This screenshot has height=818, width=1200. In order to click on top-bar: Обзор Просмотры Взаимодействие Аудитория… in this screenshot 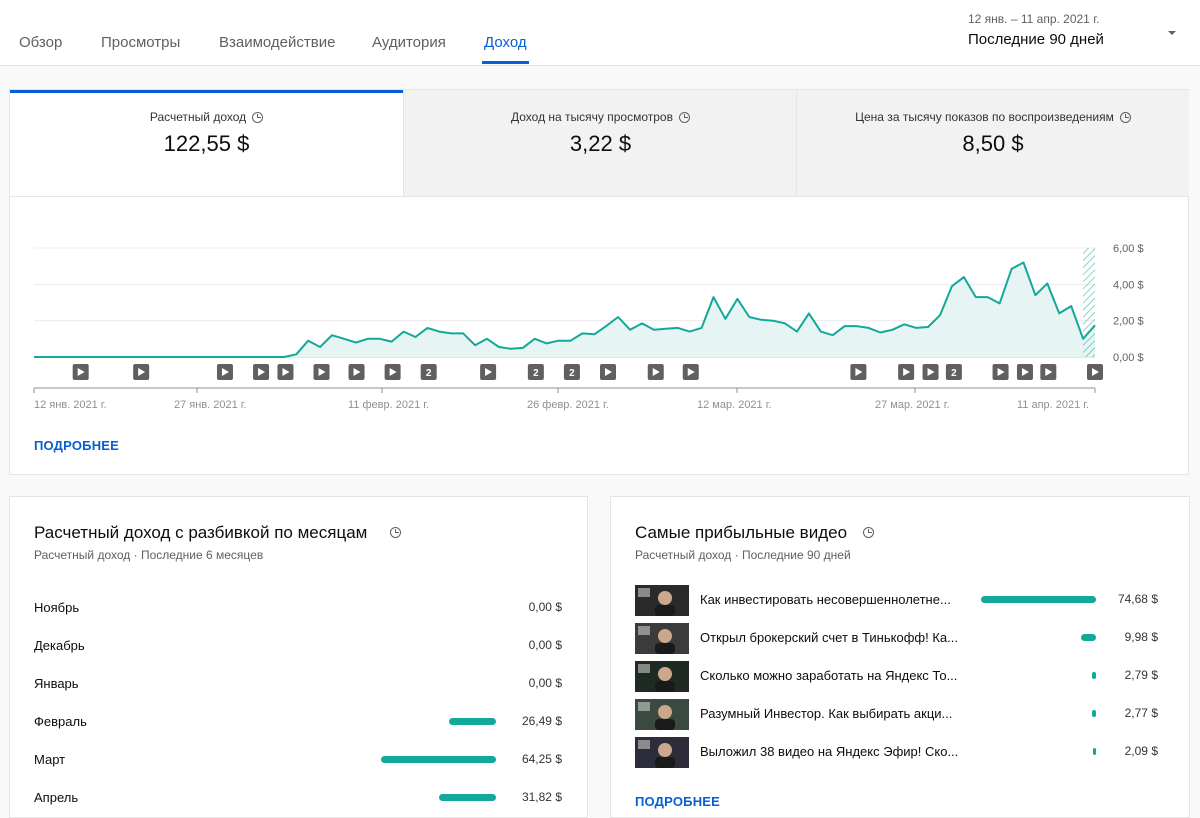, I will do `click(600, 33)`.